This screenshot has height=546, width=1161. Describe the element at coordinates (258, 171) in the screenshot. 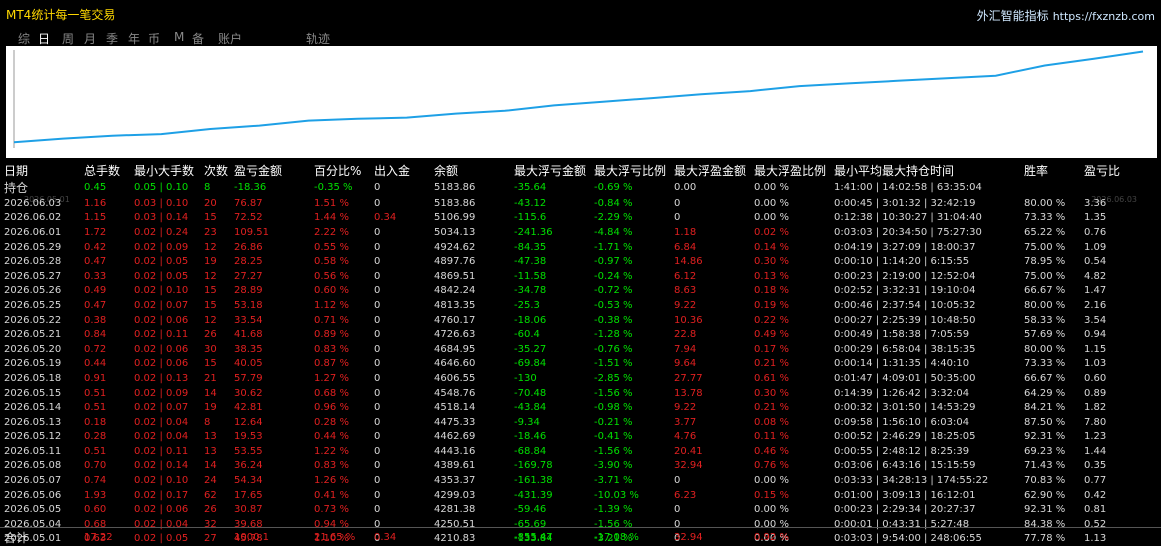

I see `col-header-4: 盈亏金额` at that location.